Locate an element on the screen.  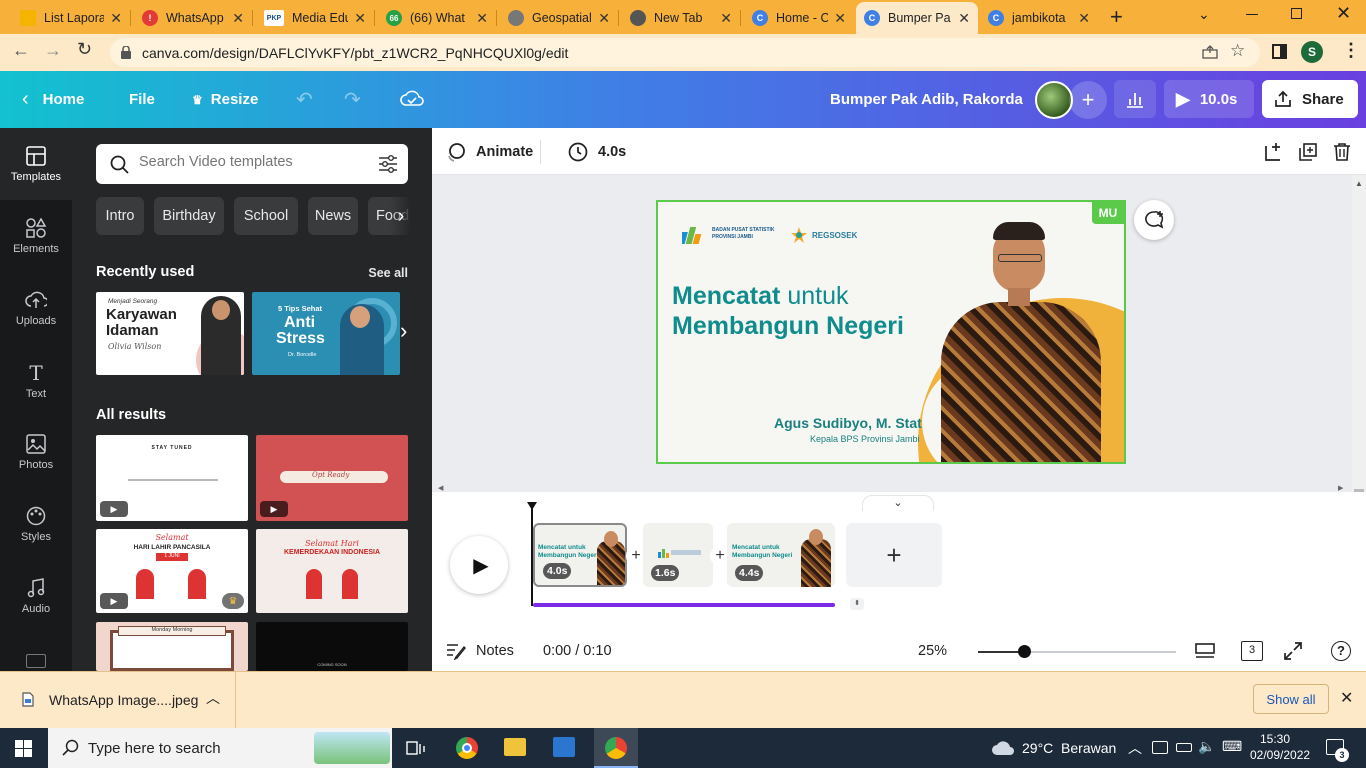
search-box is located at coordinates (252, 164).